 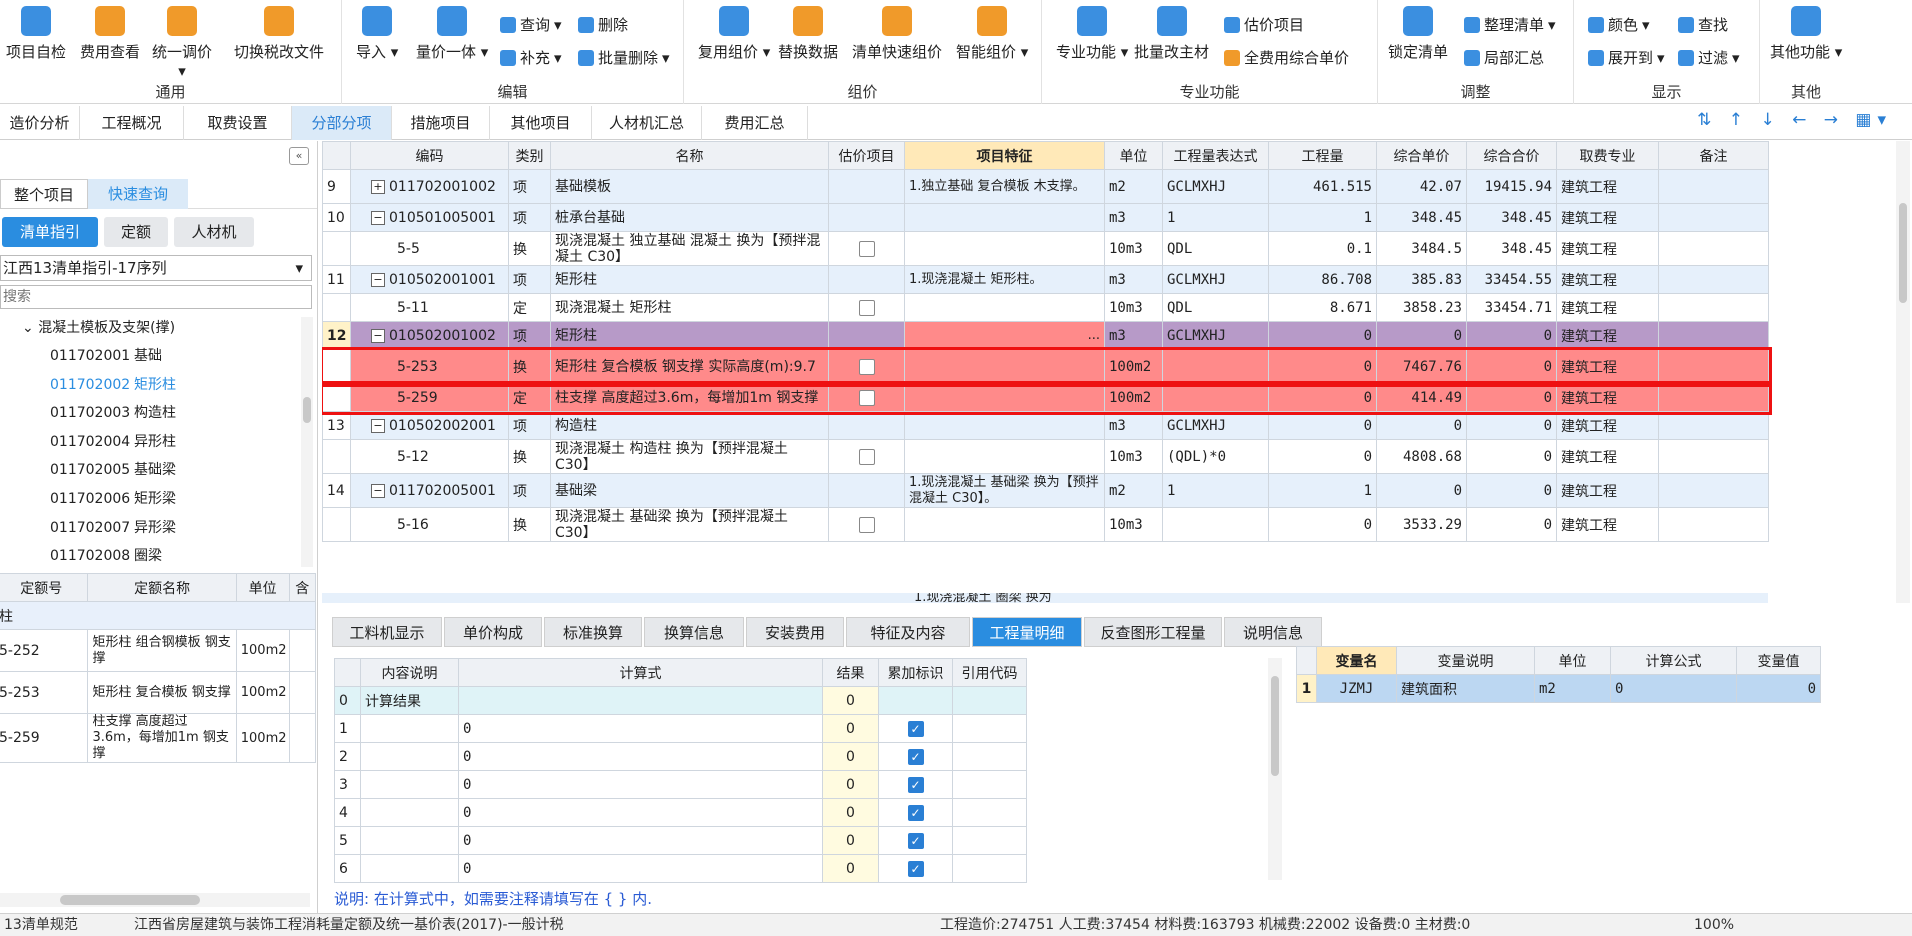 What do you see at coordinates (689, 397) in the screenshot?
I see `row-name: 柱支撑 高度超过3.6m，每增加1m 钢支撑` at bounding box center [689, 397].